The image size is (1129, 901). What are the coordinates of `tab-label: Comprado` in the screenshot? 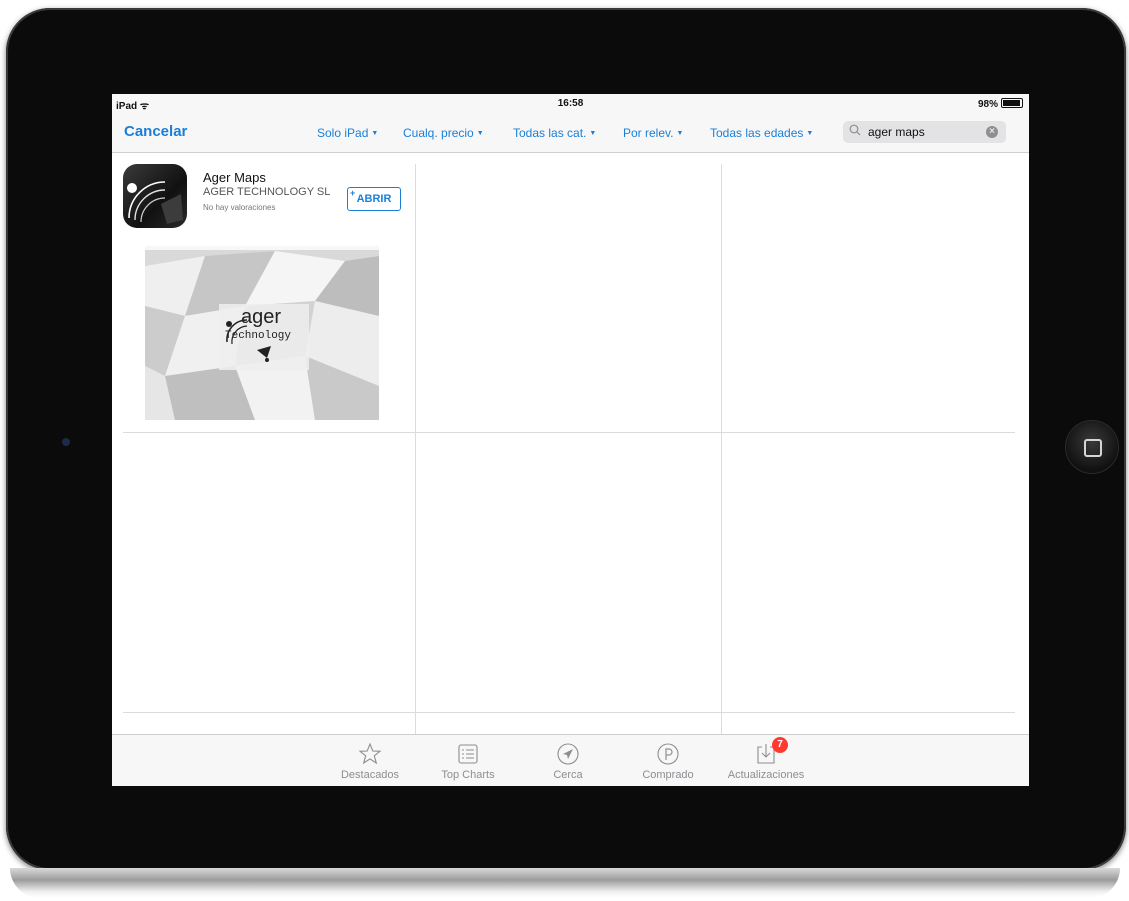 It's located at (668, 775).